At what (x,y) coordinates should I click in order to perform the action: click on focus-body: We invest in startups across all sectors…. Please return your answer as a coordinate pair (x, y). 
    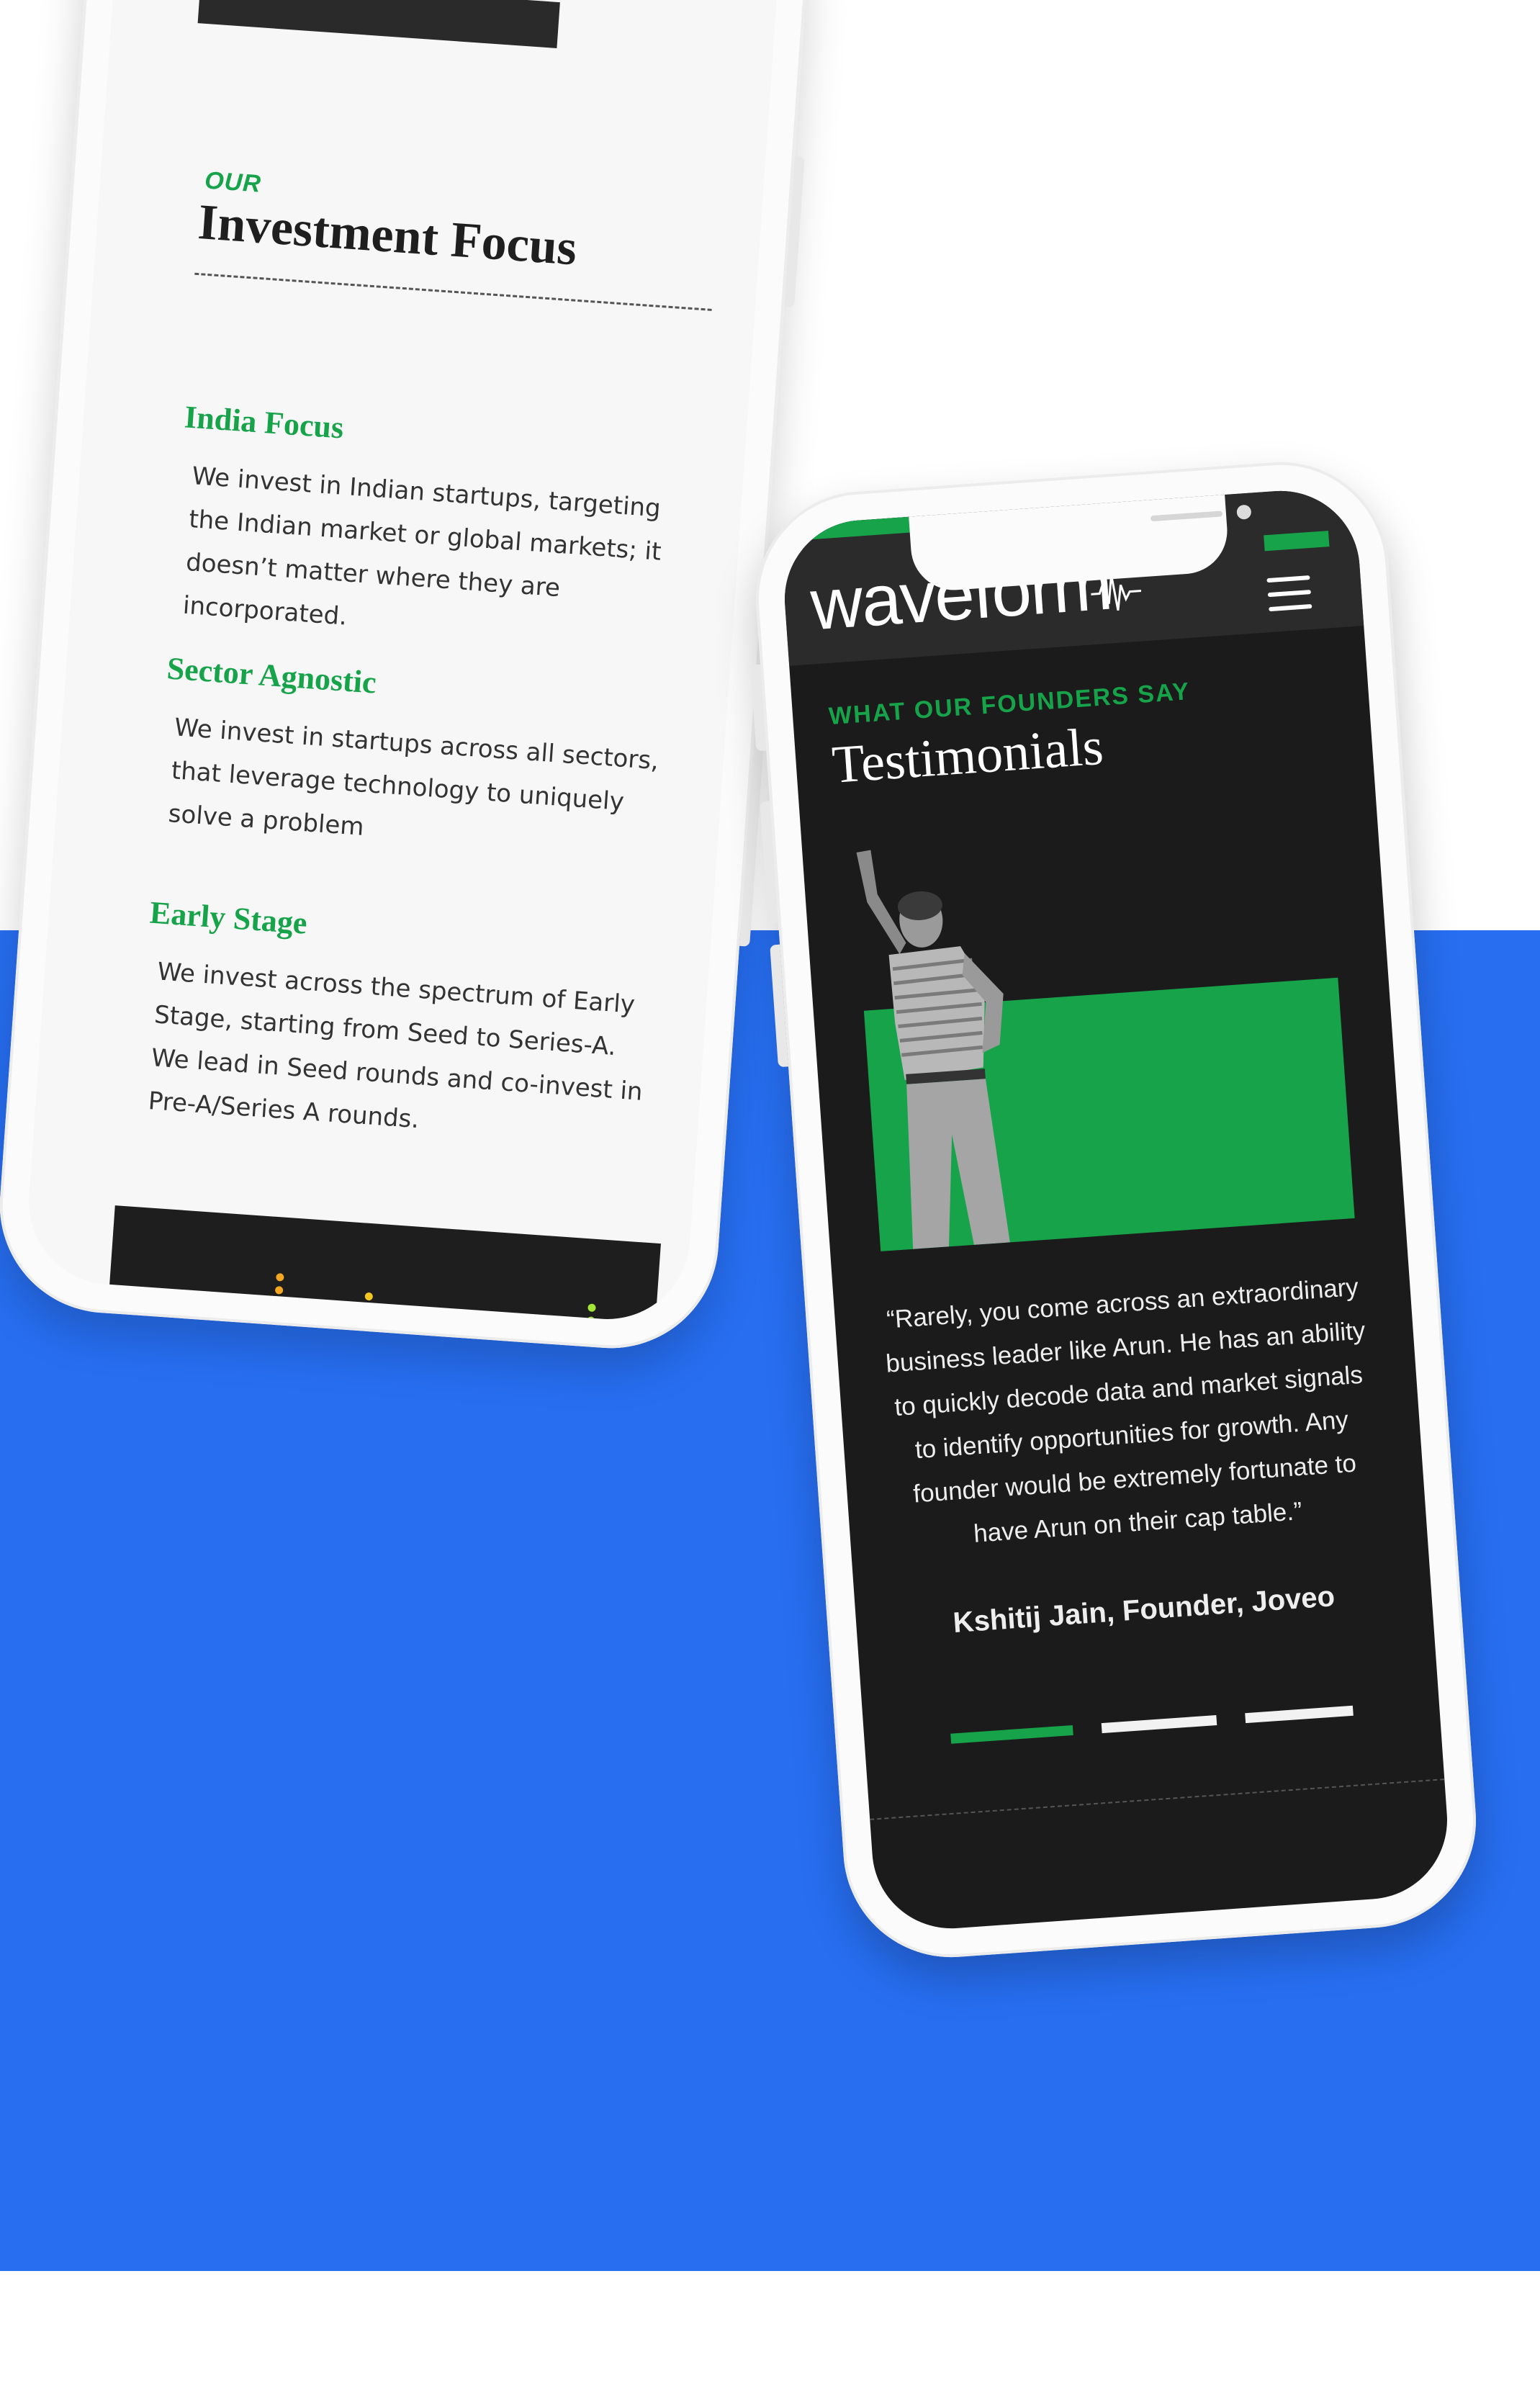
    Looking at the image, I should click on (413, 777).